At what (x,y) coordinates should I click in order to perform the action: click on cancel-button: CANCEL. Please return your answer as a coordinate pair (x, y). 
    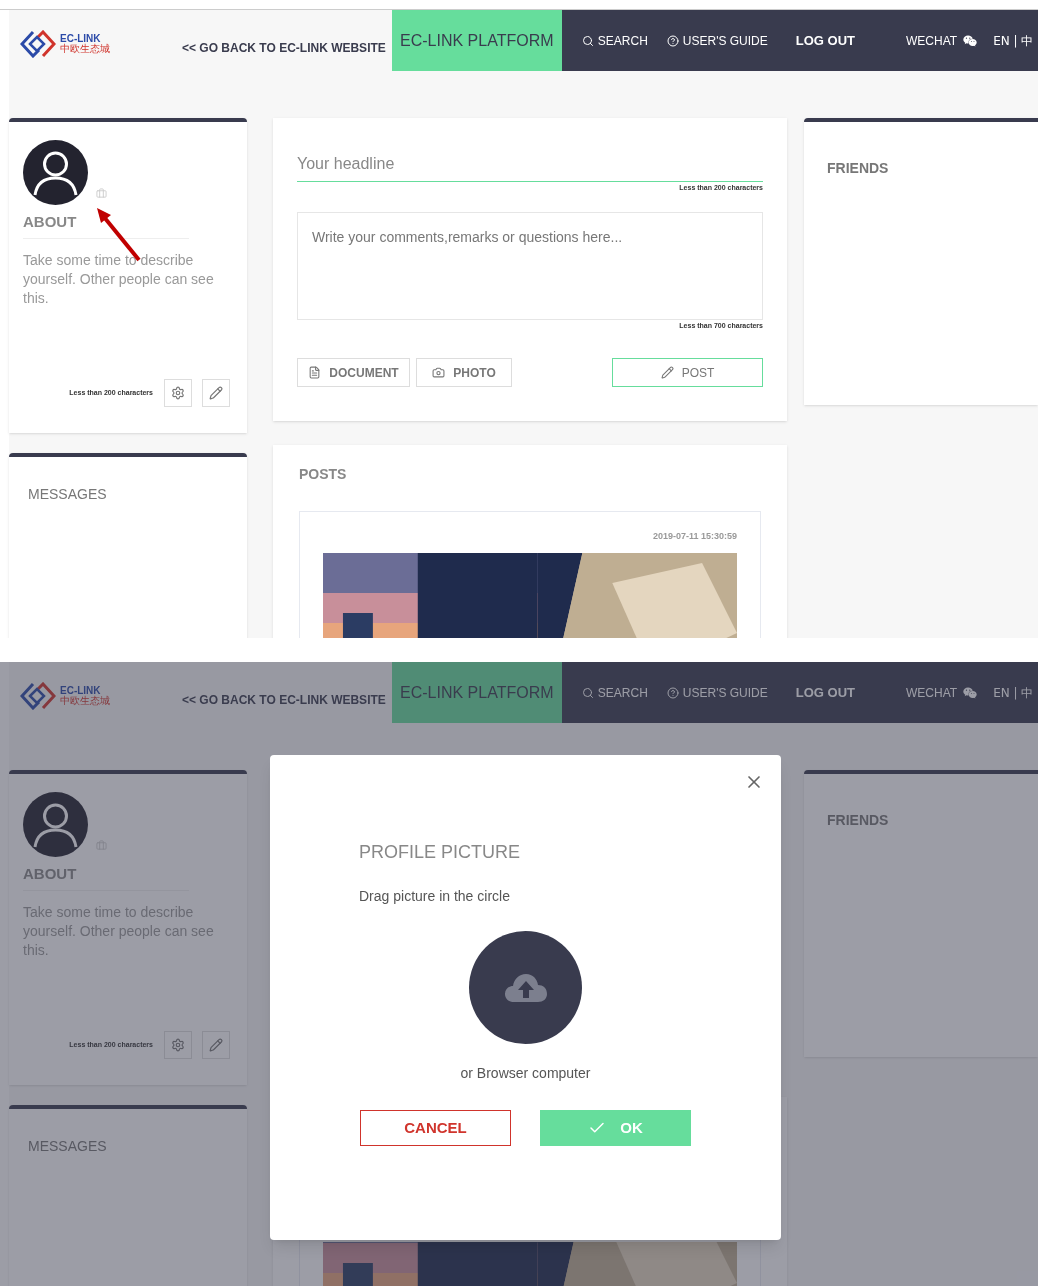
    Looking at the image, I should click on (435, 1128).